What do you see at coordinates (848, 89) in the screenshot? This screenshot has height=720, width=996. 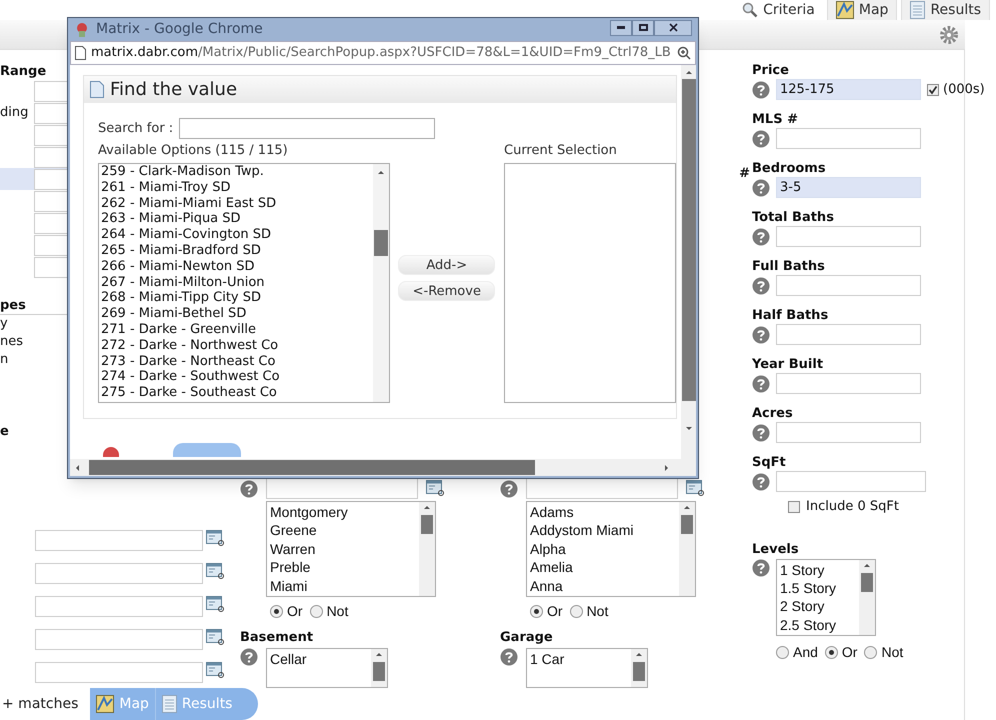 I see `input-field: 125-175` at bounding box center [848, 89].